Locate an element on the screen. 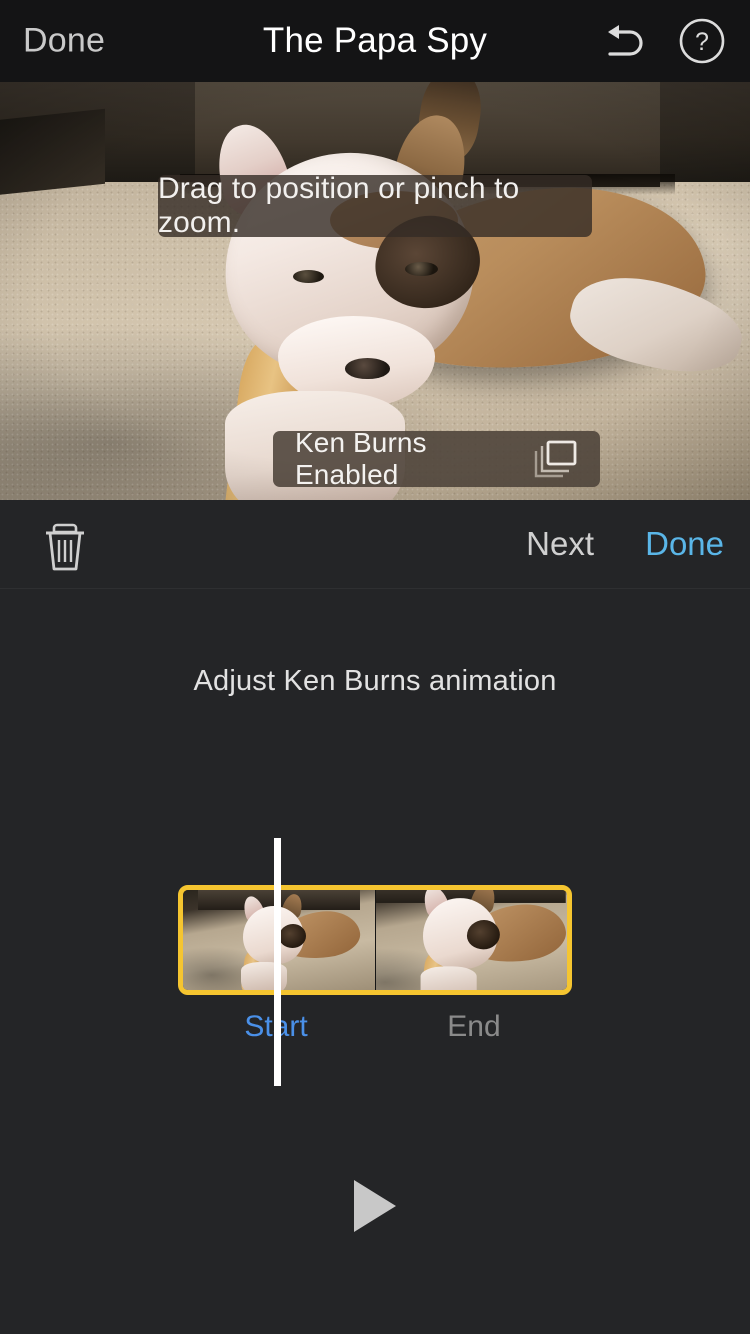  stacked-frames-icon is located at coordinates (556, 459).